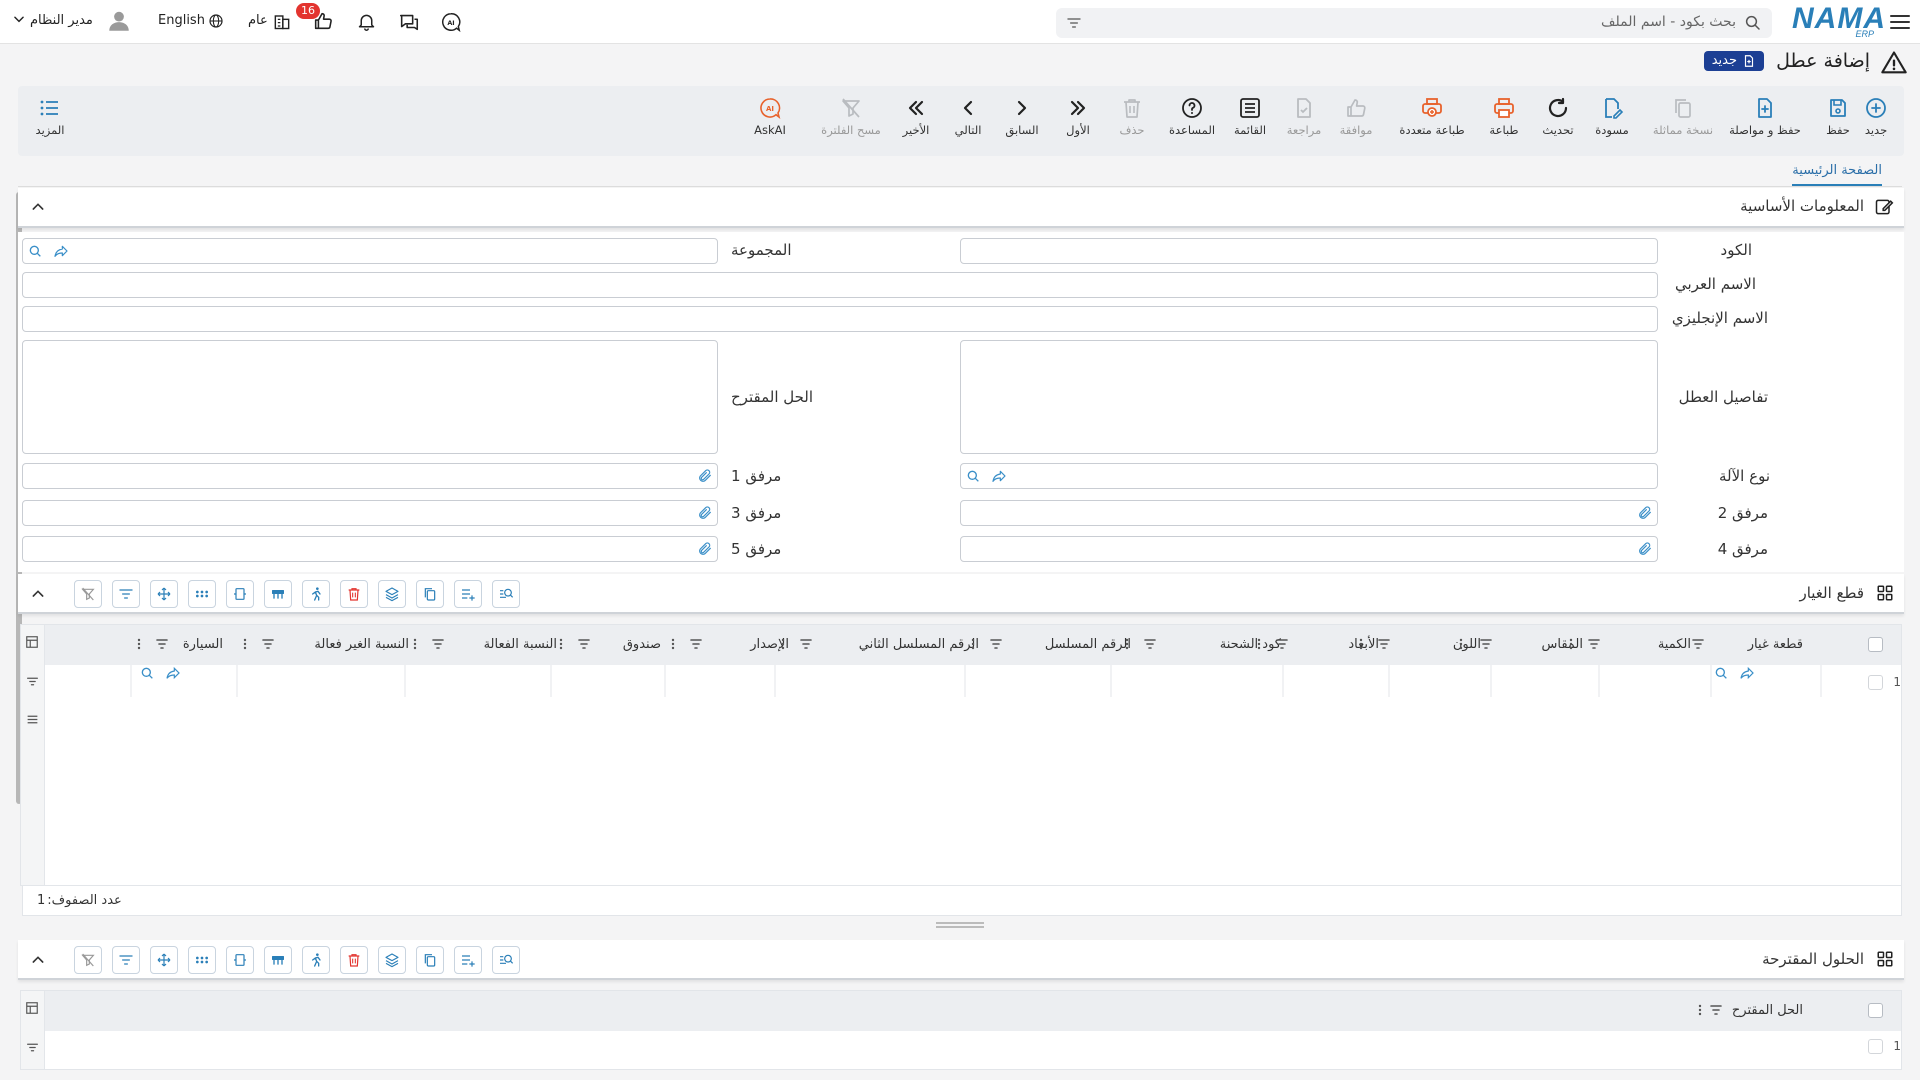 Image resolution: width=1920 pixels, height=1080 pixels. Describe the element at coordinates (1900, 22) in the screenshot. I see `menu-icon` at that location.